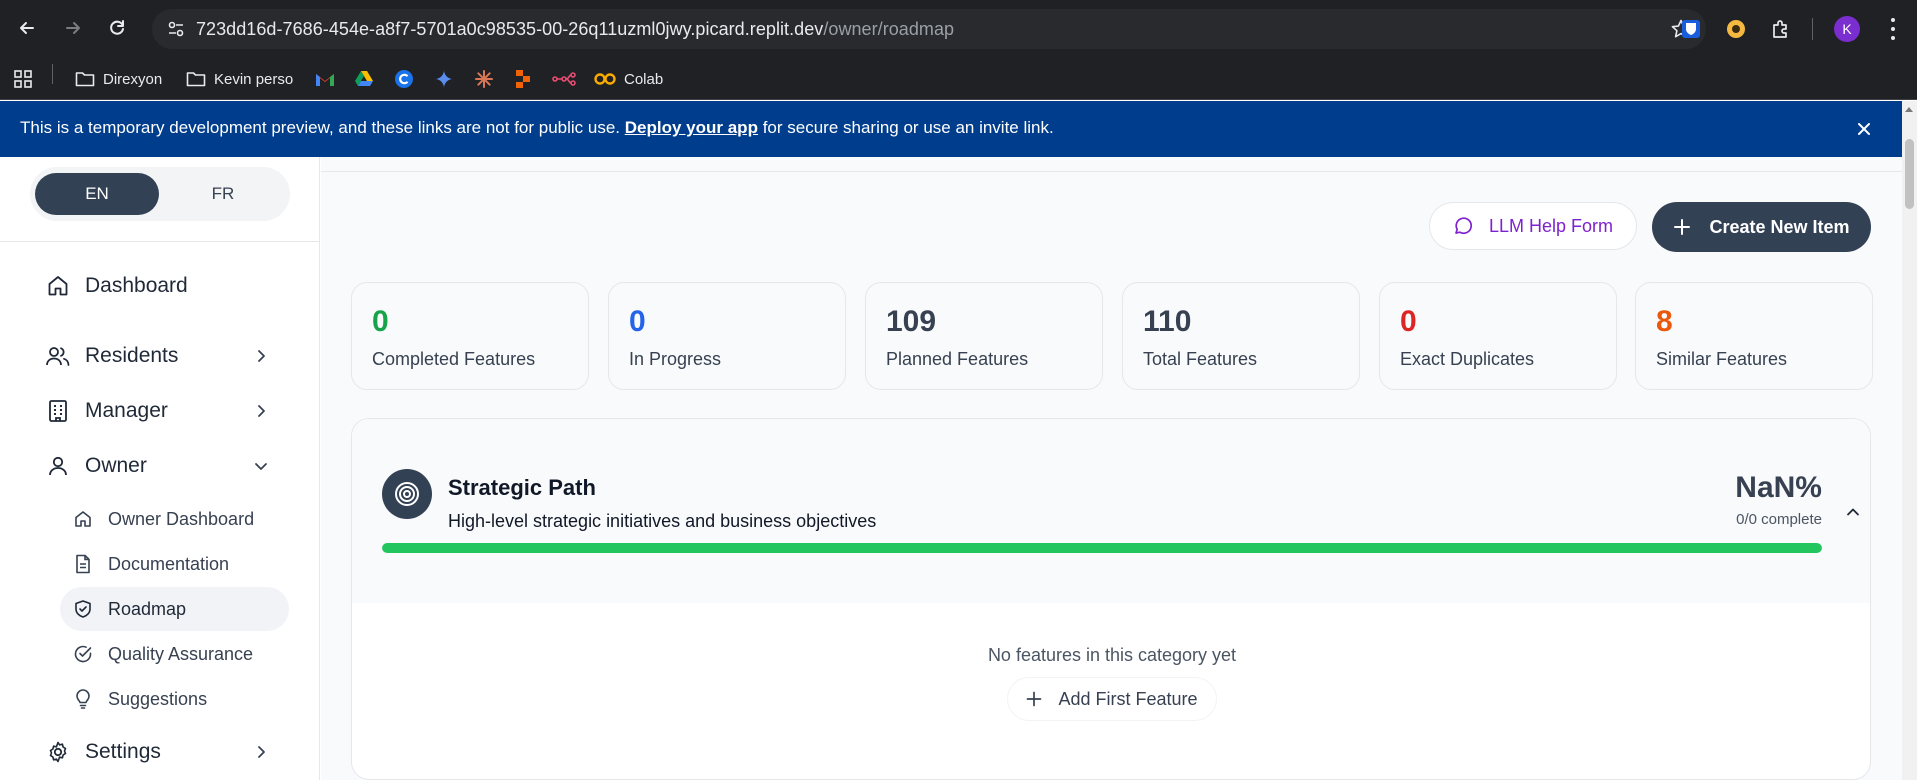  What do you see at coordinates (1167, 321) in the screenshot?
I see `stat-value: 110` at bounding box center [1167, 321].